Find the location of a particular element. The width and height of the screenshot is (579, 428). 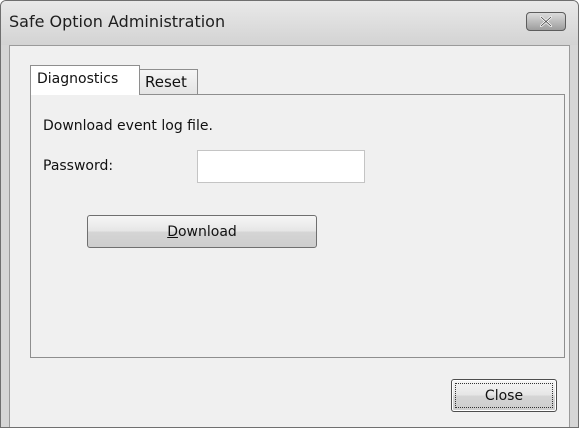

tab-diagnostics: Diagnostics is located at coordinates (85, 80).